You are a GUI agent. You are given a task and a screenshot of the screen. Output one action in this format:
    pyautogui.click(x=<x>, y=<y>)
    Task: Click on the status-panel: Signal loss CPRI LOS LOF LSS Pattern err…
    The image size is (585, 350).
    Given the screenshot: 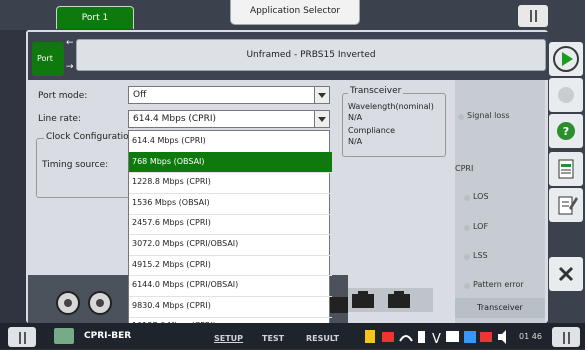 What is the action you would take?
    pyautogui.click(x=500, y=201)
    